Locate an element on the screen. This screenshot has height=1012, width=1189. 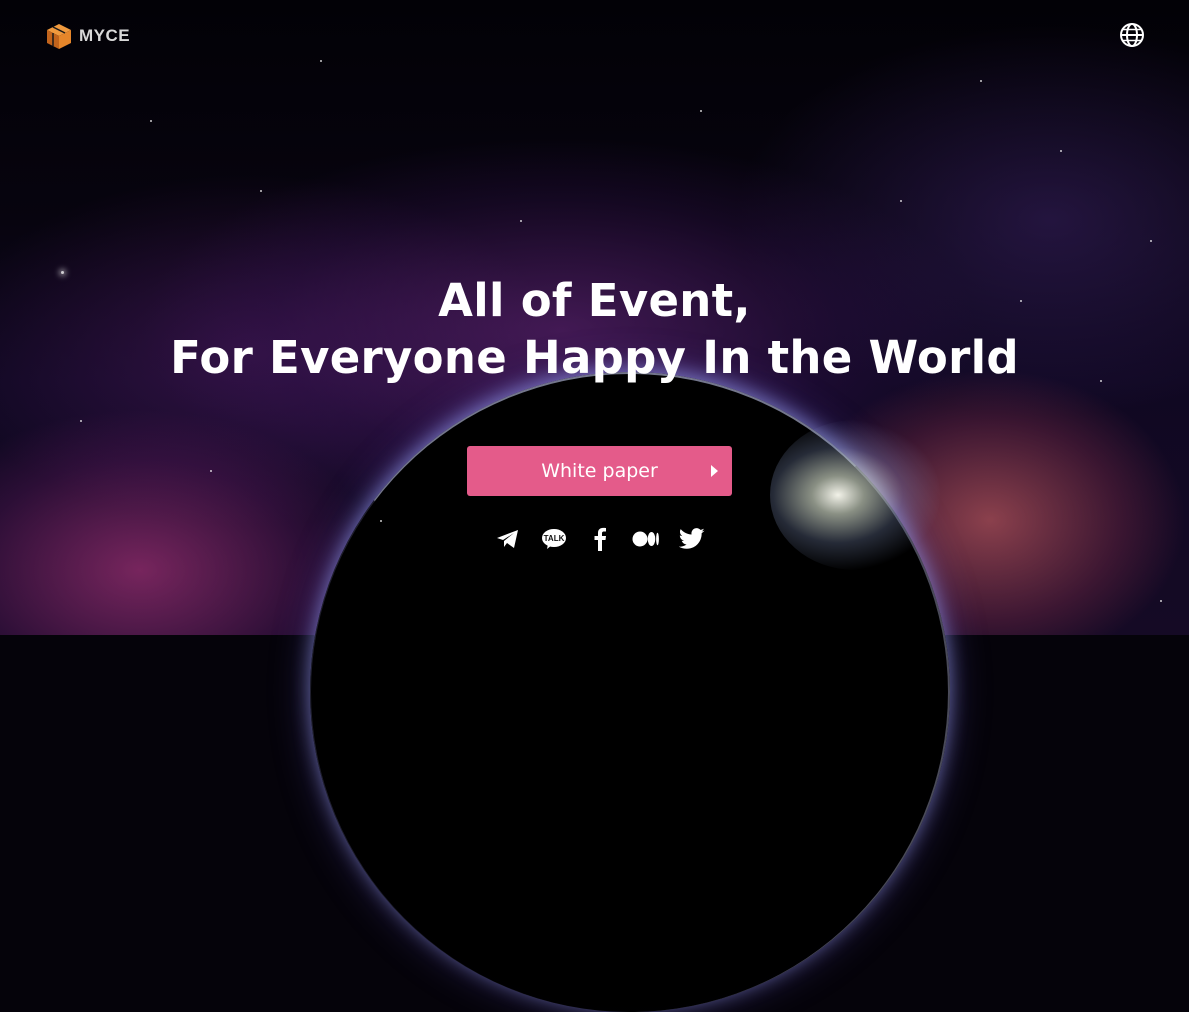
hero-title-line1: All of Event, is located at coordinates (594, 300).